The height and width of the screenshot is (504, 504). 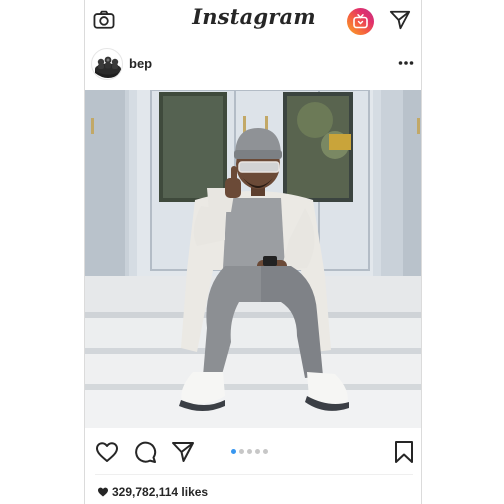 What do you see at coordinates (253, 20) in the screenshot?
I see `top-nav-bar: Instagram` at bounding box center [253, 20].